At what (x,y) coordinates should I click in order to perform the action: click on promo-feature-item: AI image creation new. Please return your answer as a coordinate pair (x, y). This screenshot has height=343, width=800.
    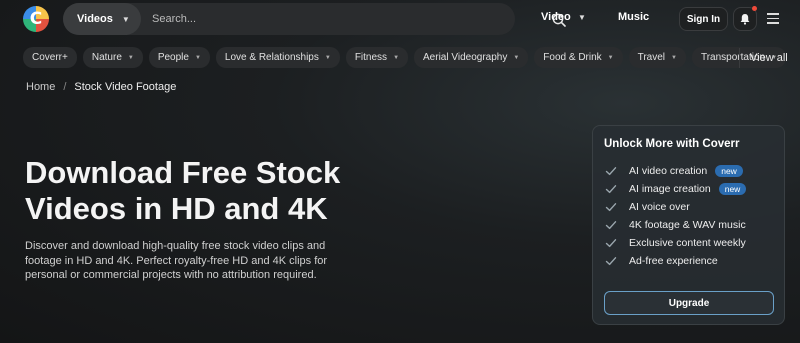
    Looking at the image, I should click on (676, 189).